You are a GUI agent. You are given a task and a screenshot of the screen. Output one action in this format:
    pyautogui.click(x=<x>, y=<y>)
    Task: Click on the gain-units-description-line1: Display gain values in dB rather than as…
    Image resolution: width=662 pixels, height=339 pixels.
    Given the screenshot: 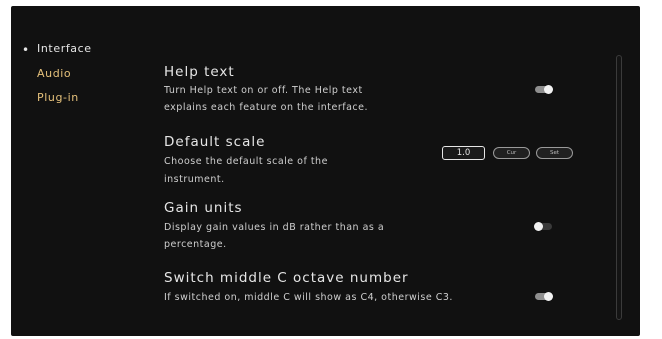 What is the action you would take?
    pyautogui.click(x=274, y=227)
    